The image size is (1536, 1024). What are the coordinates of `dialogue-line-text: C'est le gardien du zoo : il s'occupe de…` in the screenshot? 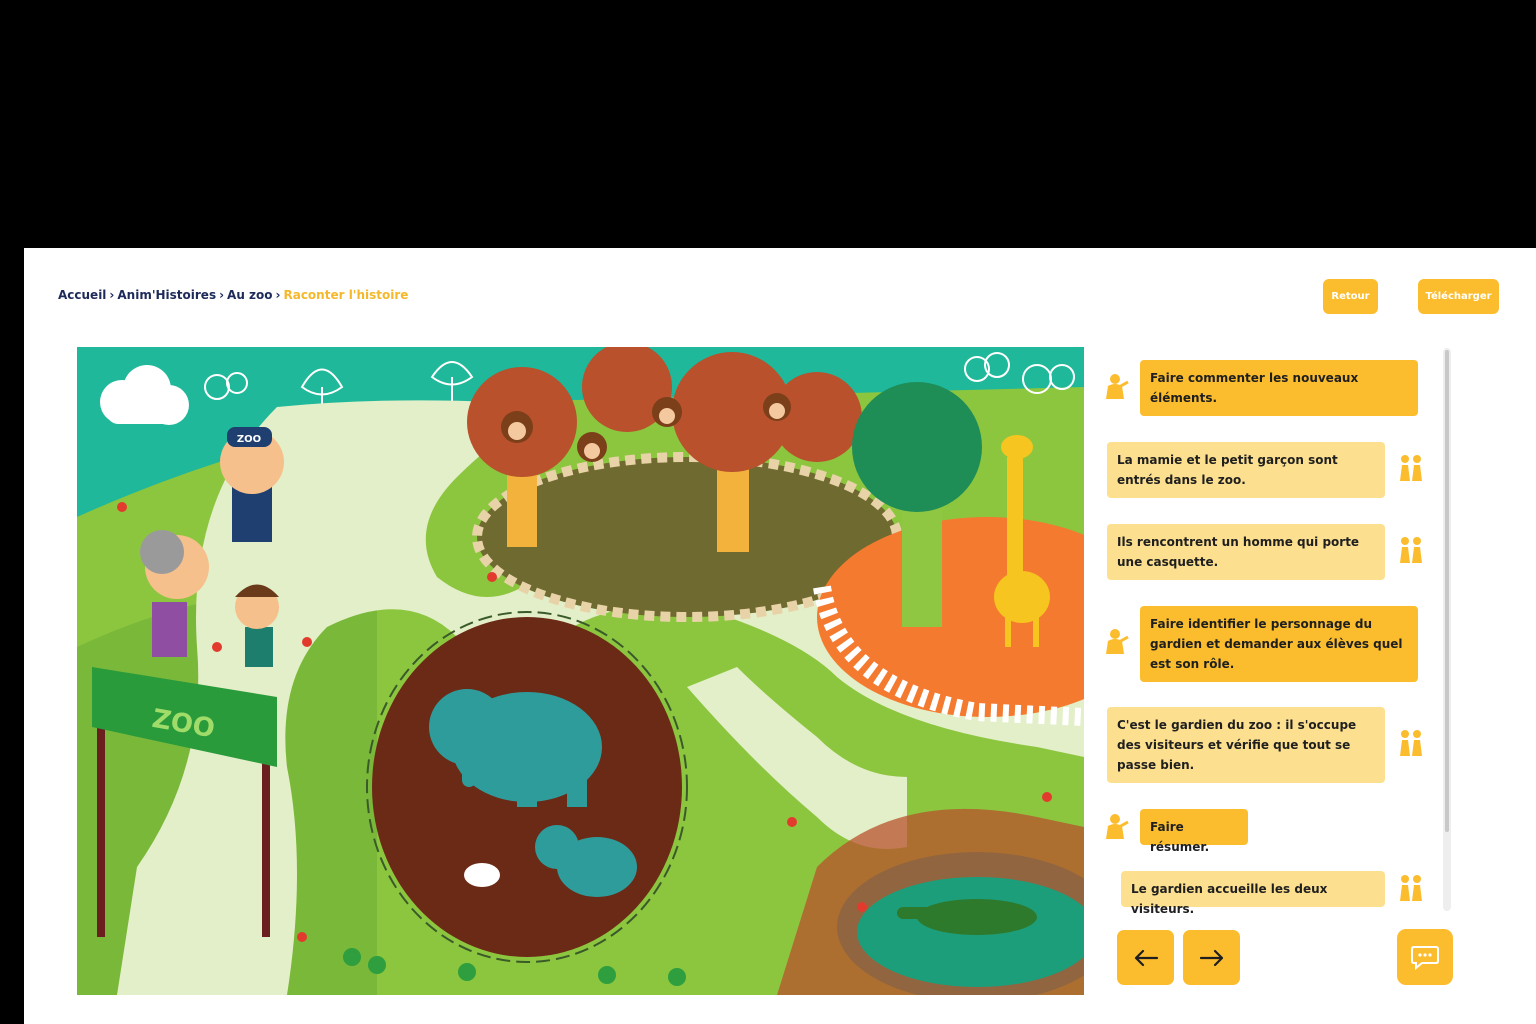 It's located at (1237, 745).